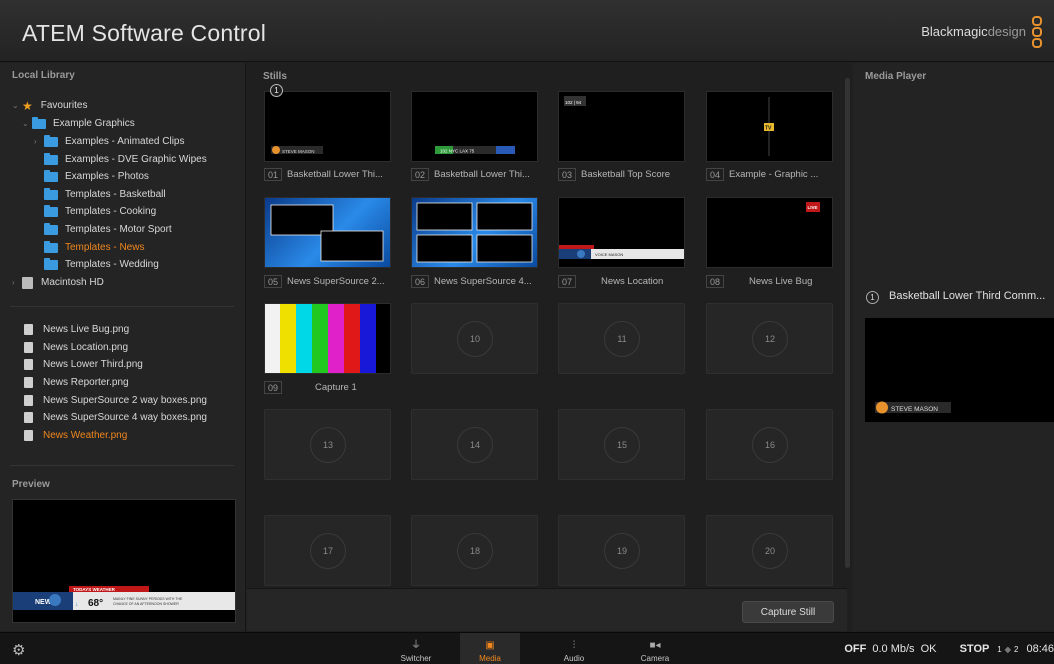 The image size is (1054, 664). I want to click on bitrate: 0.0 Mb/s, so click(893, 649).